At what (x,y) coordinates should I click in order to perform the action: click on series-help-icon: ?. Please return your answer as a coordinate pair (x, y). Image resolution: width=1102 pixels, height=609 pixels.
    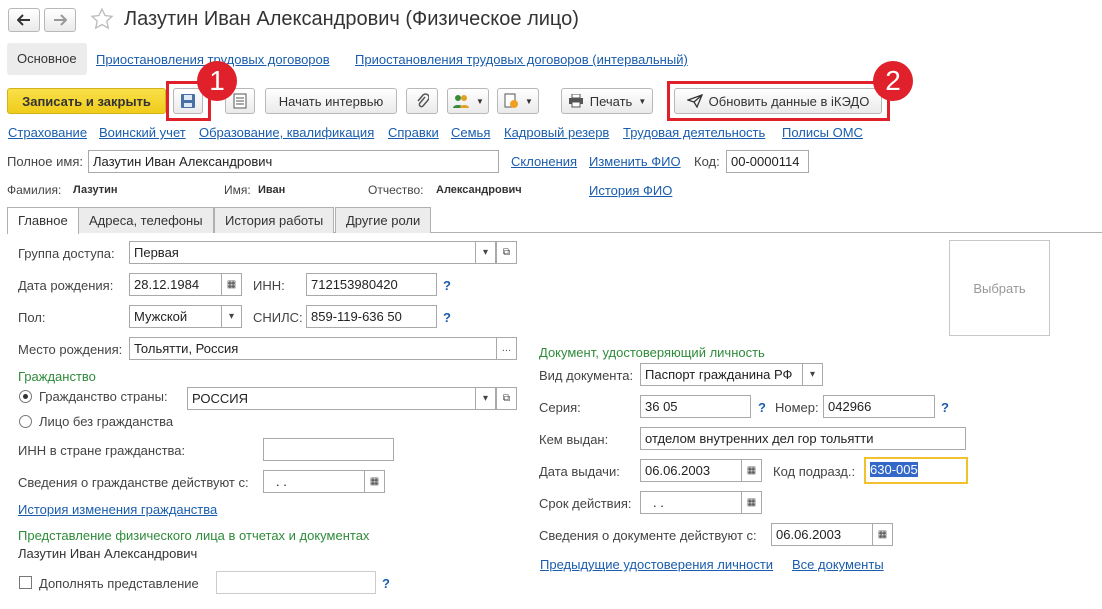
    Looking at the image, I should click on (762, 407).